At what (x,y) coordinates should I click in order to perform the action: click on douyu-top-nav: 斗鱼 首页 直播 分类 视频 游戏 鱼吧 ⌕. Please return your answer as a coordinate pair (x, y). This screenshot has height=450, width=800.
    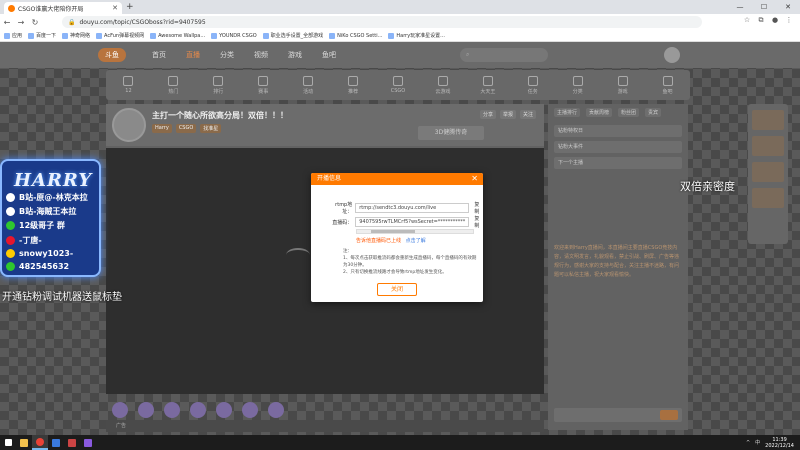
    Looking at the image, I should click on (400, 55).